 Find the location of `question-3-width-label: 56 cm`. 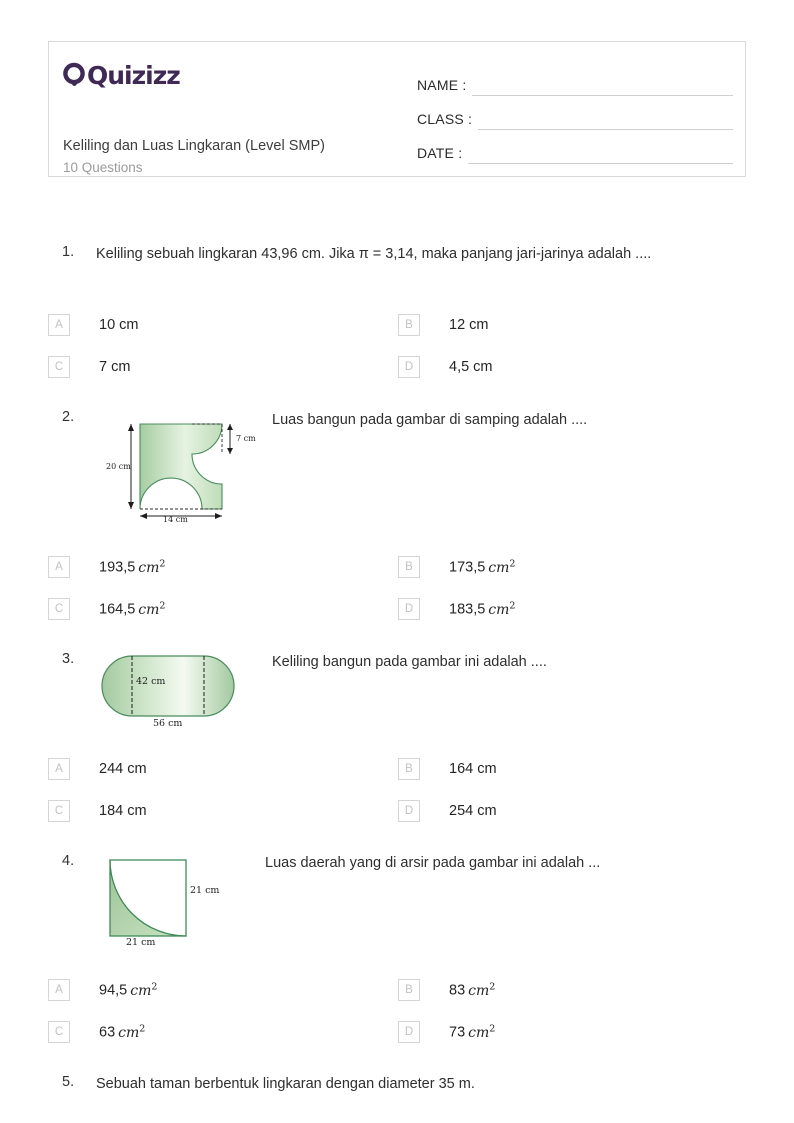

question-3-width-label: 56 cm is located at coordinates (168, 723).